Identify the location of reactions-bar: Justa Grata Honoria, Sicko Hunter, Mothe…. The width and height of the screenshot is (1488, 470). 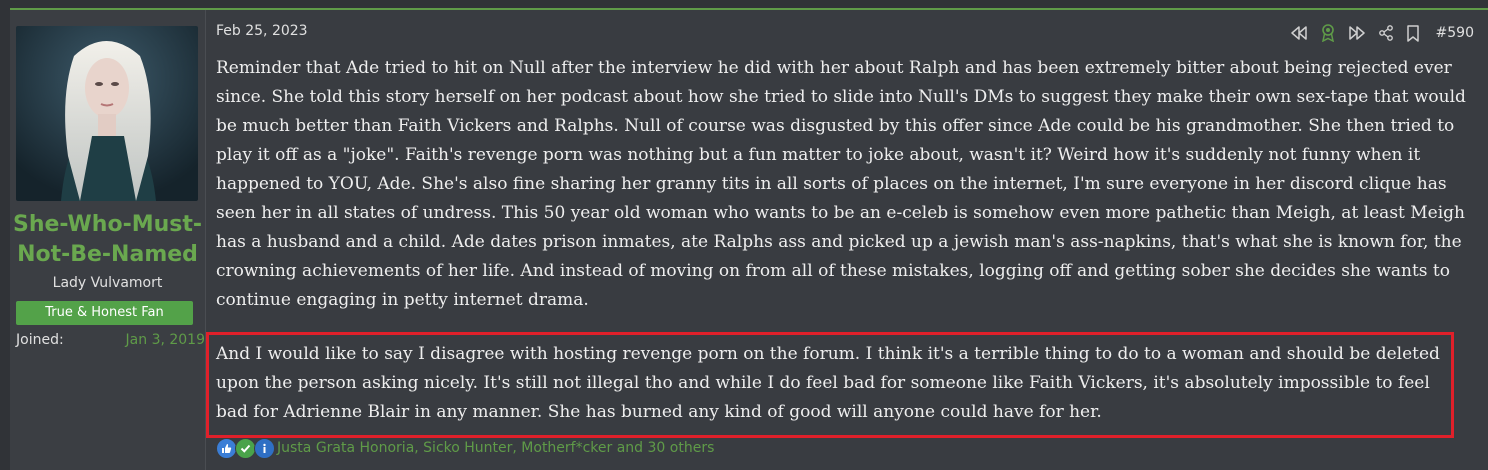
(465, 448).